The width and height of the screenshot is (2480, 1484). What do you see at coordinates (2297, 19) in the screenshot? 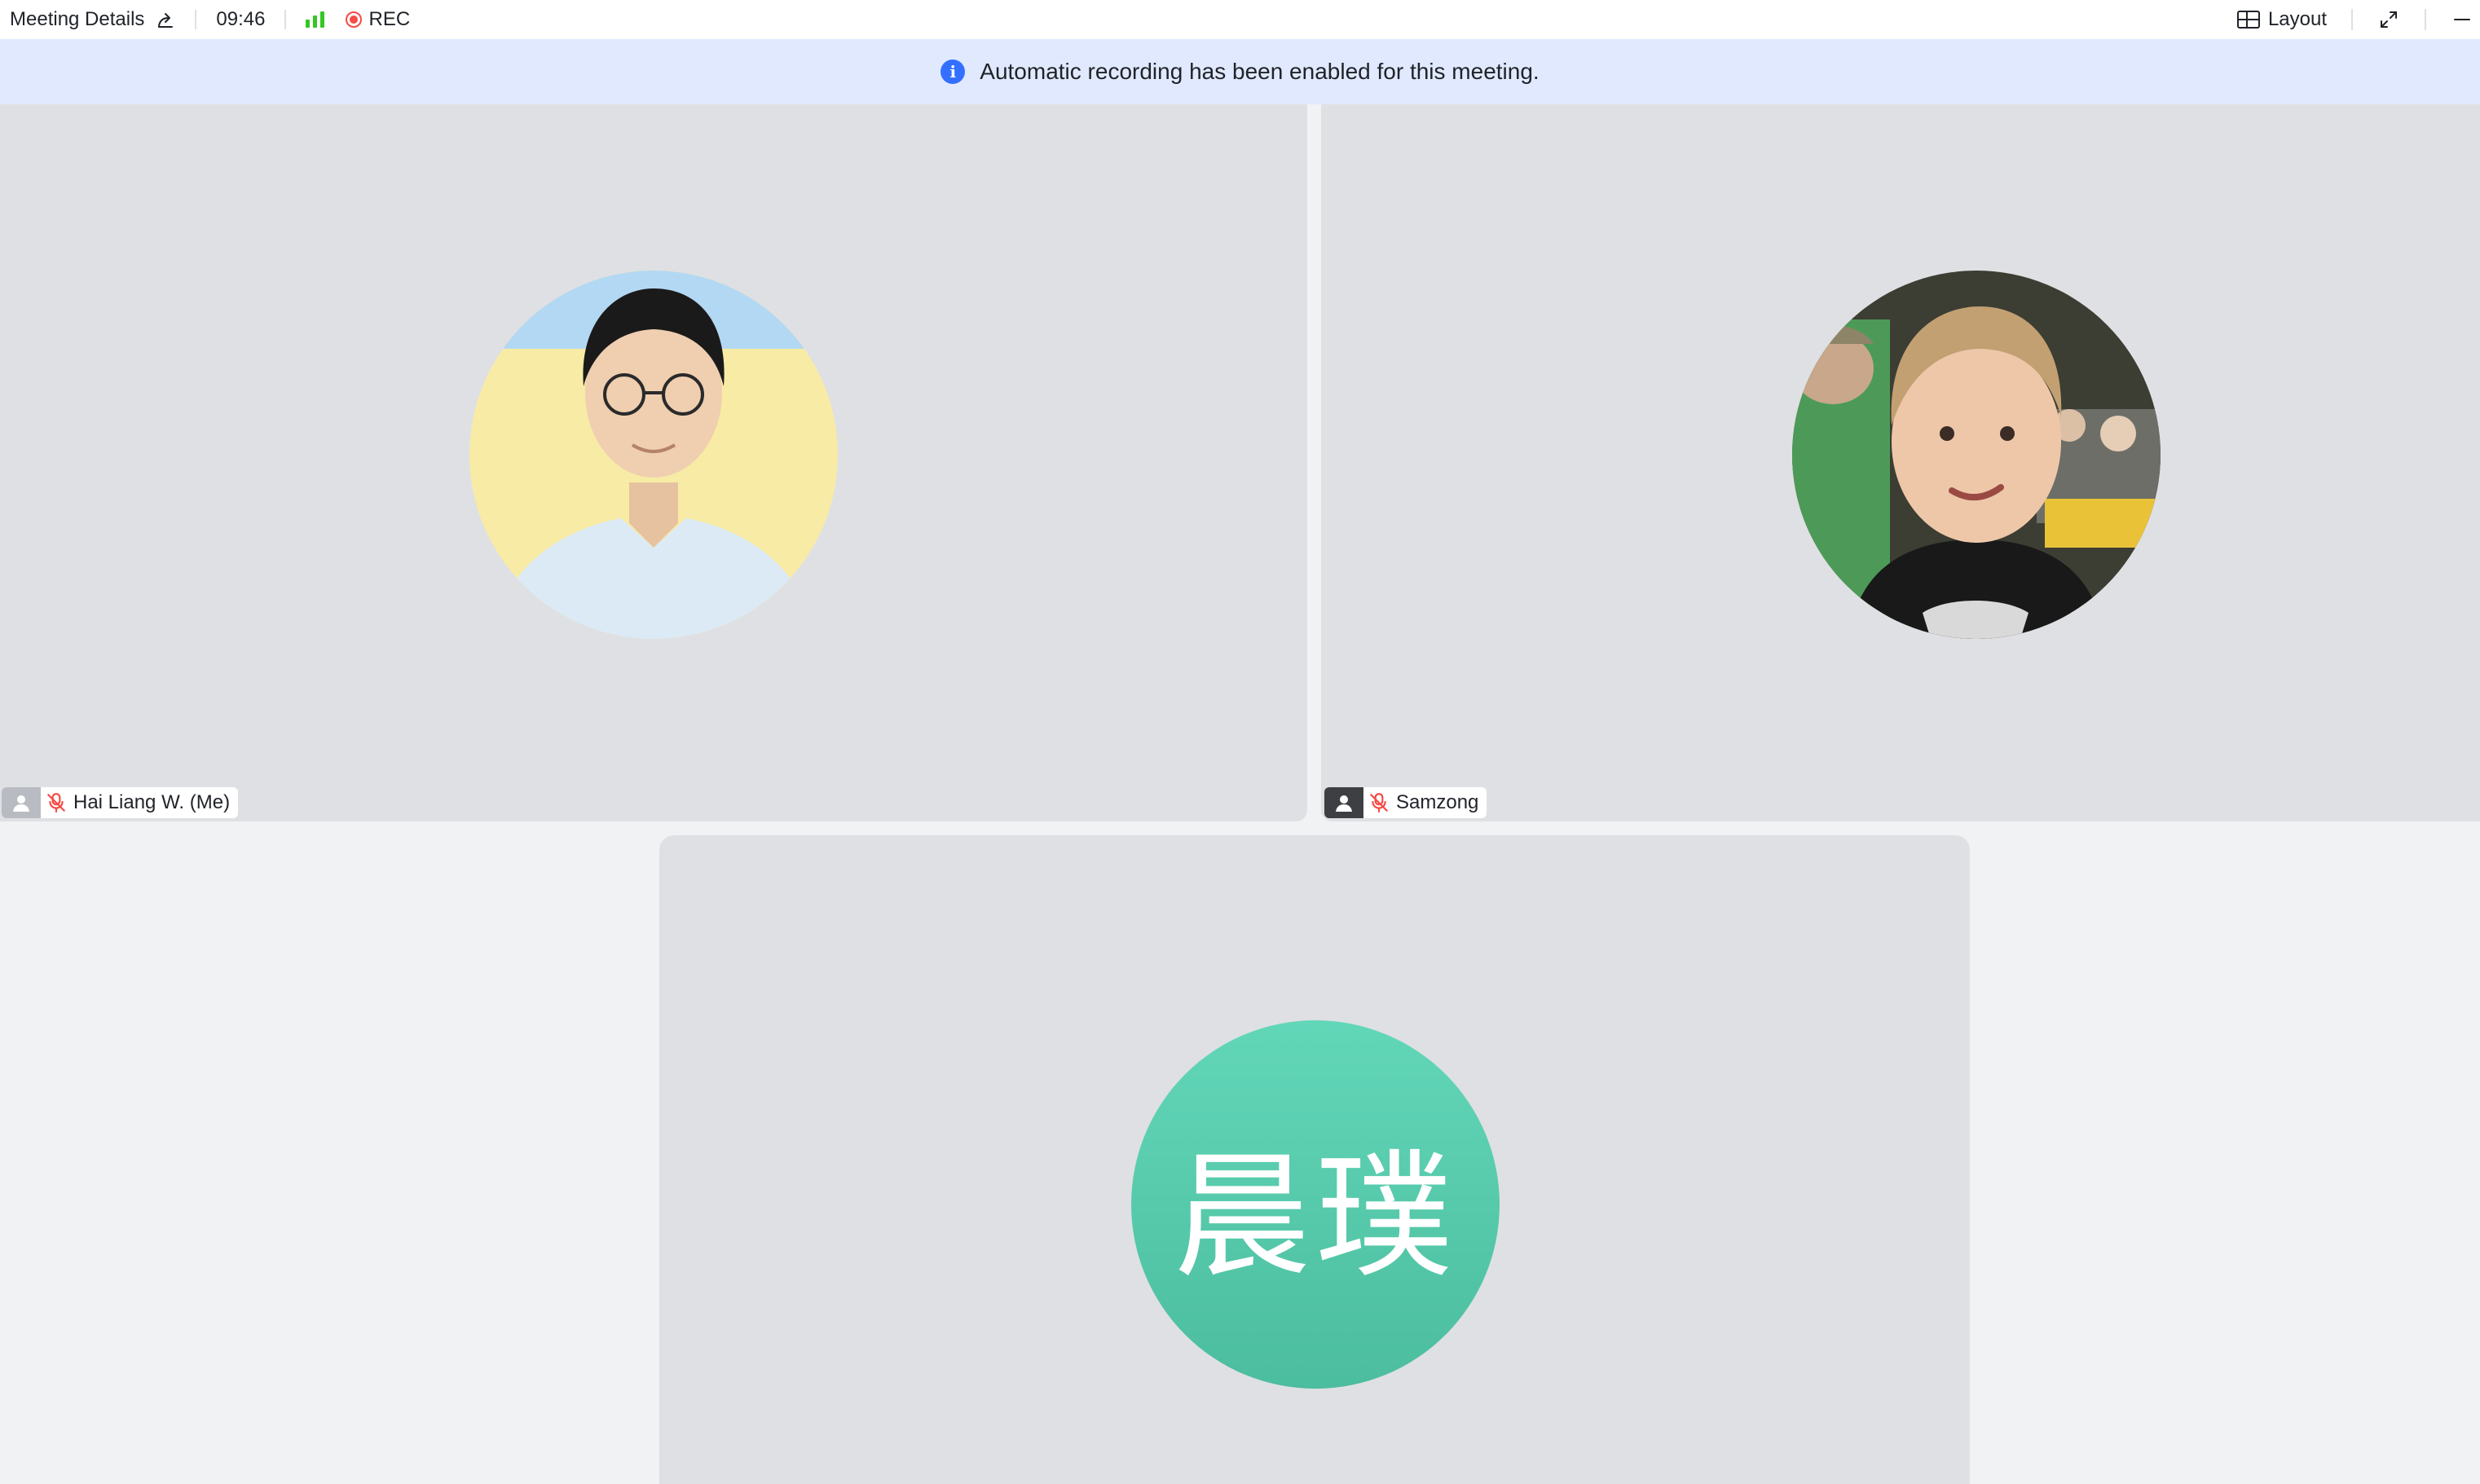
I see `layout-label: Layout` at bounding box center [2297, 19].